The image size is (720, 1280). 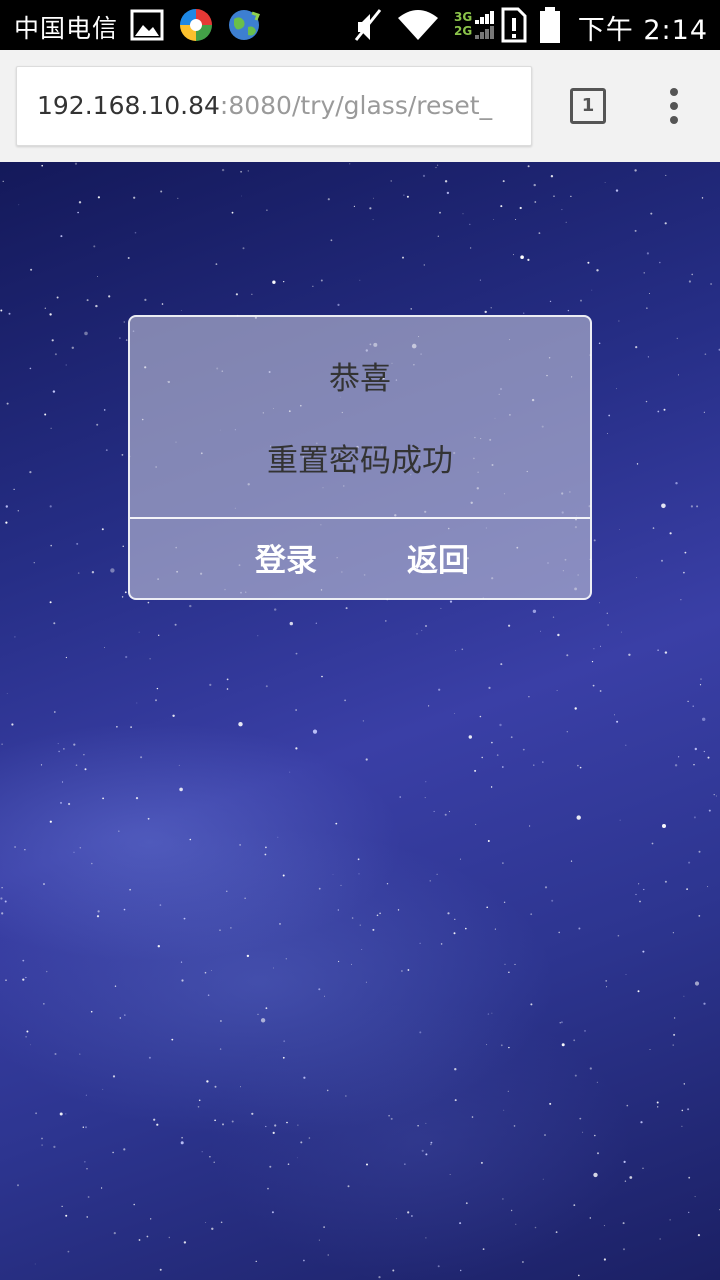 I want to click on dialog-message: 重置密码成功, so click(x=360, y=461).